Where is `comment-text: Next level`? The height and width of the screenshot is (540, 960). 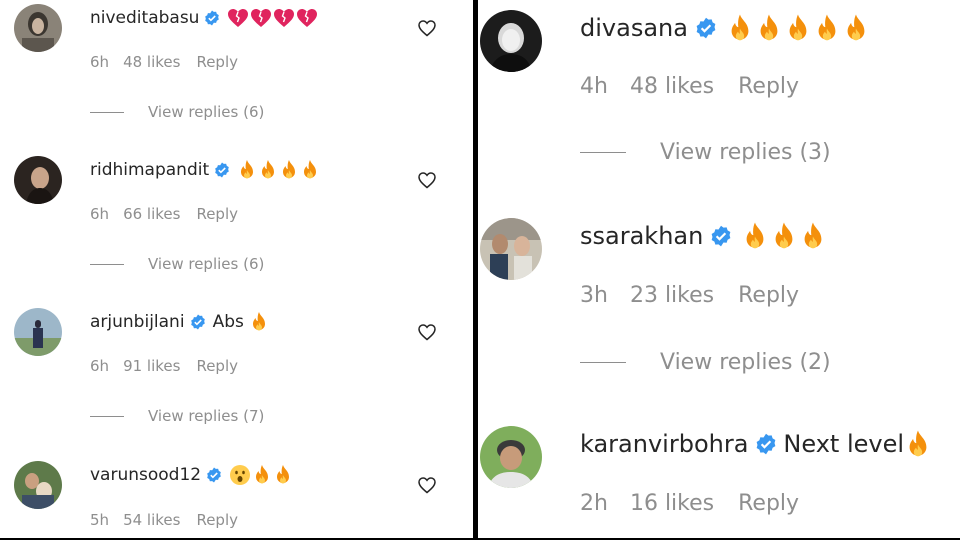 comment-text: Next level is located at coordinates (858, 444).